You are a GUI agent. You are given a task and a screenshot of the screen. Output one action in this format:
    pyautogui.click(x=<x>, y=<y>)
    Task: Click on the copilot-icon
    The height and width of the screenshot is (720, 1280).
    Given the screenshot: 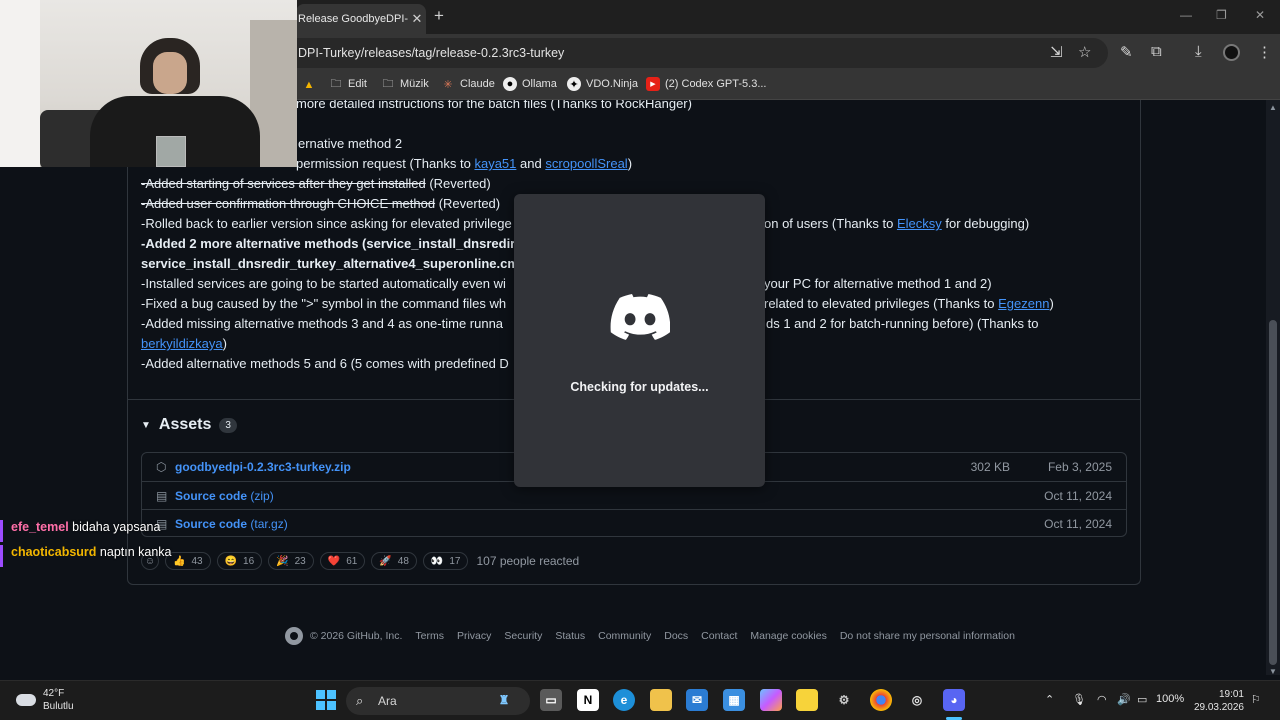 What is the action you would take?
    pyautogui.click(x=771, y=700)
    